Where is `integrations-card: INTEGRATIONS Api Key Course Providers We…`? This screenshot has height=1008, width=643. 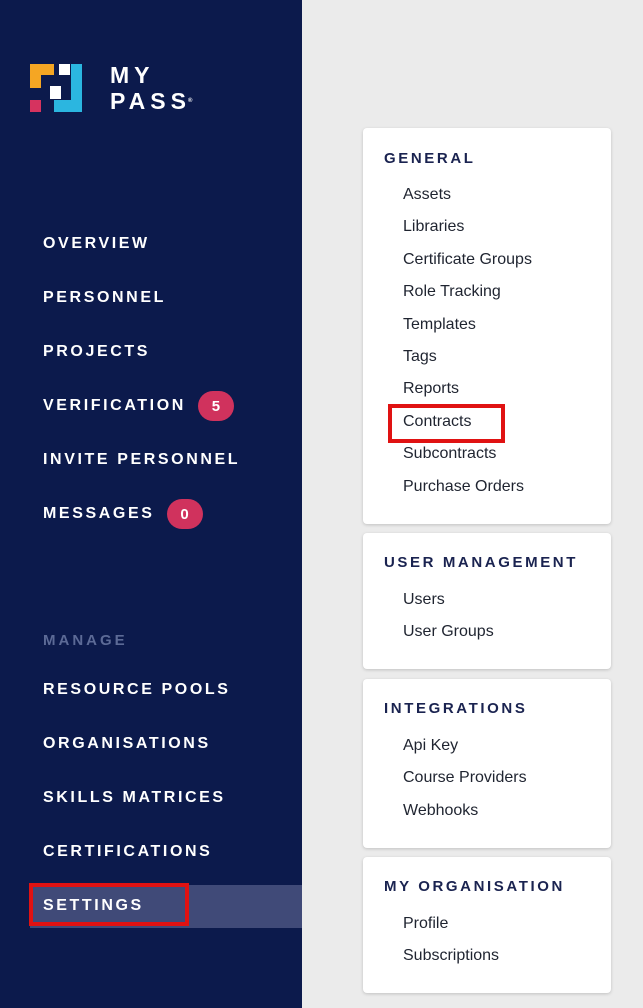 integrations-card: INTEGRATIONS Api Key Course Providers We… is located at coordinates (487, 763).